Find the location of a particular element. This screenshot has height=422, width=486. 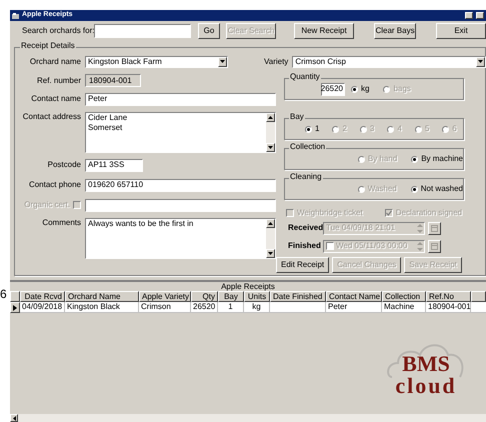

input-field: AP11 3SS is located at coordinates (114, 165).